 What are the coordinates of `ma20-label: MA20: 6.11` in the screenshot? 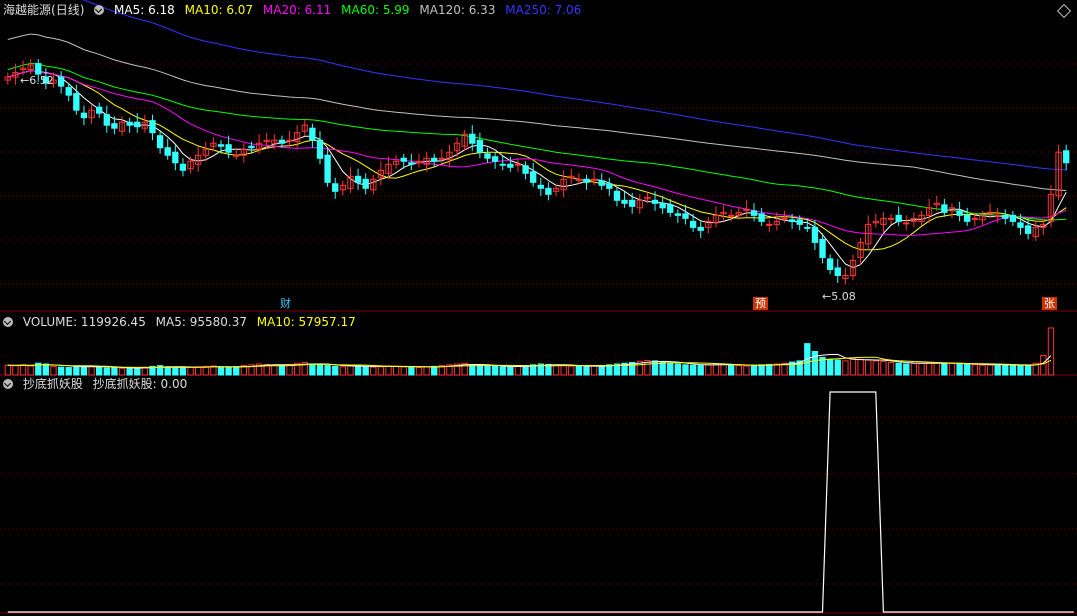 It's located at (297, 10).